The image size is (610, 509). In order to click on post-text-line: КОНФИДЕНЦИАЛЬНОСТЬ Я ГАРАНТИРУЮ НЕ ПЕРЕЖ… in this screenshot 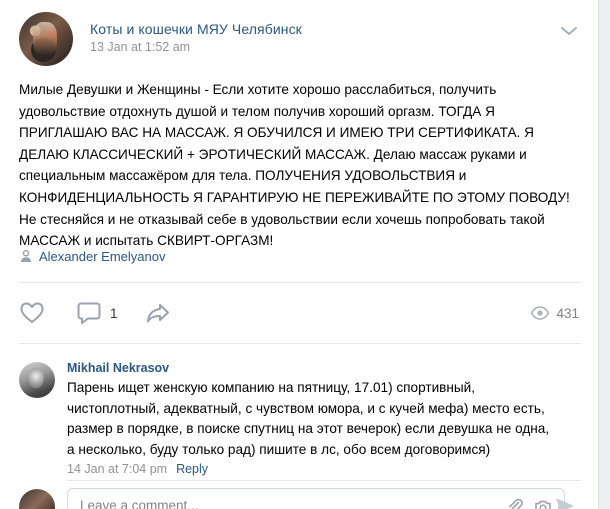, I will do `click(294, 197)`.